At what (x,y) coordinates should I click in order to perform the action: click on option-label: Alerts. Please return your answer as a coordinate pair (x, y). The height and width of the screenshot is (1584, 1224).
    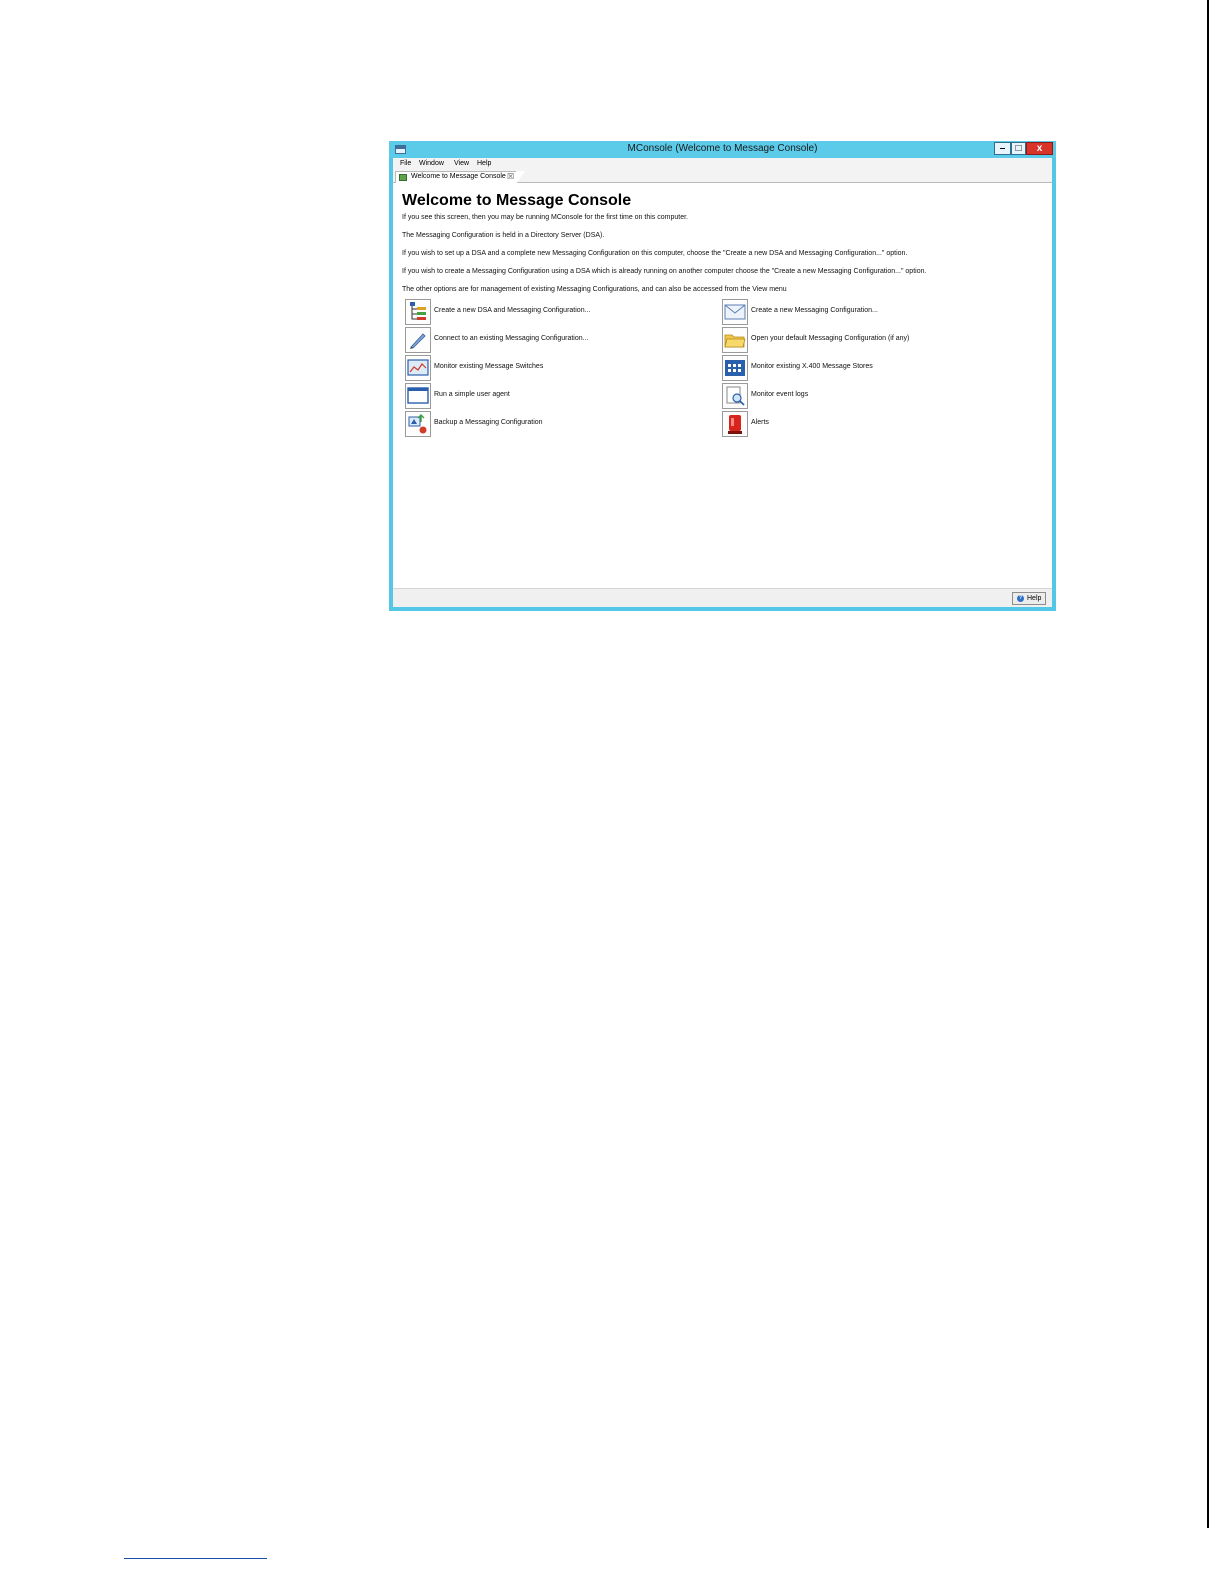
    Looking at the image, I should click on (760, 422).